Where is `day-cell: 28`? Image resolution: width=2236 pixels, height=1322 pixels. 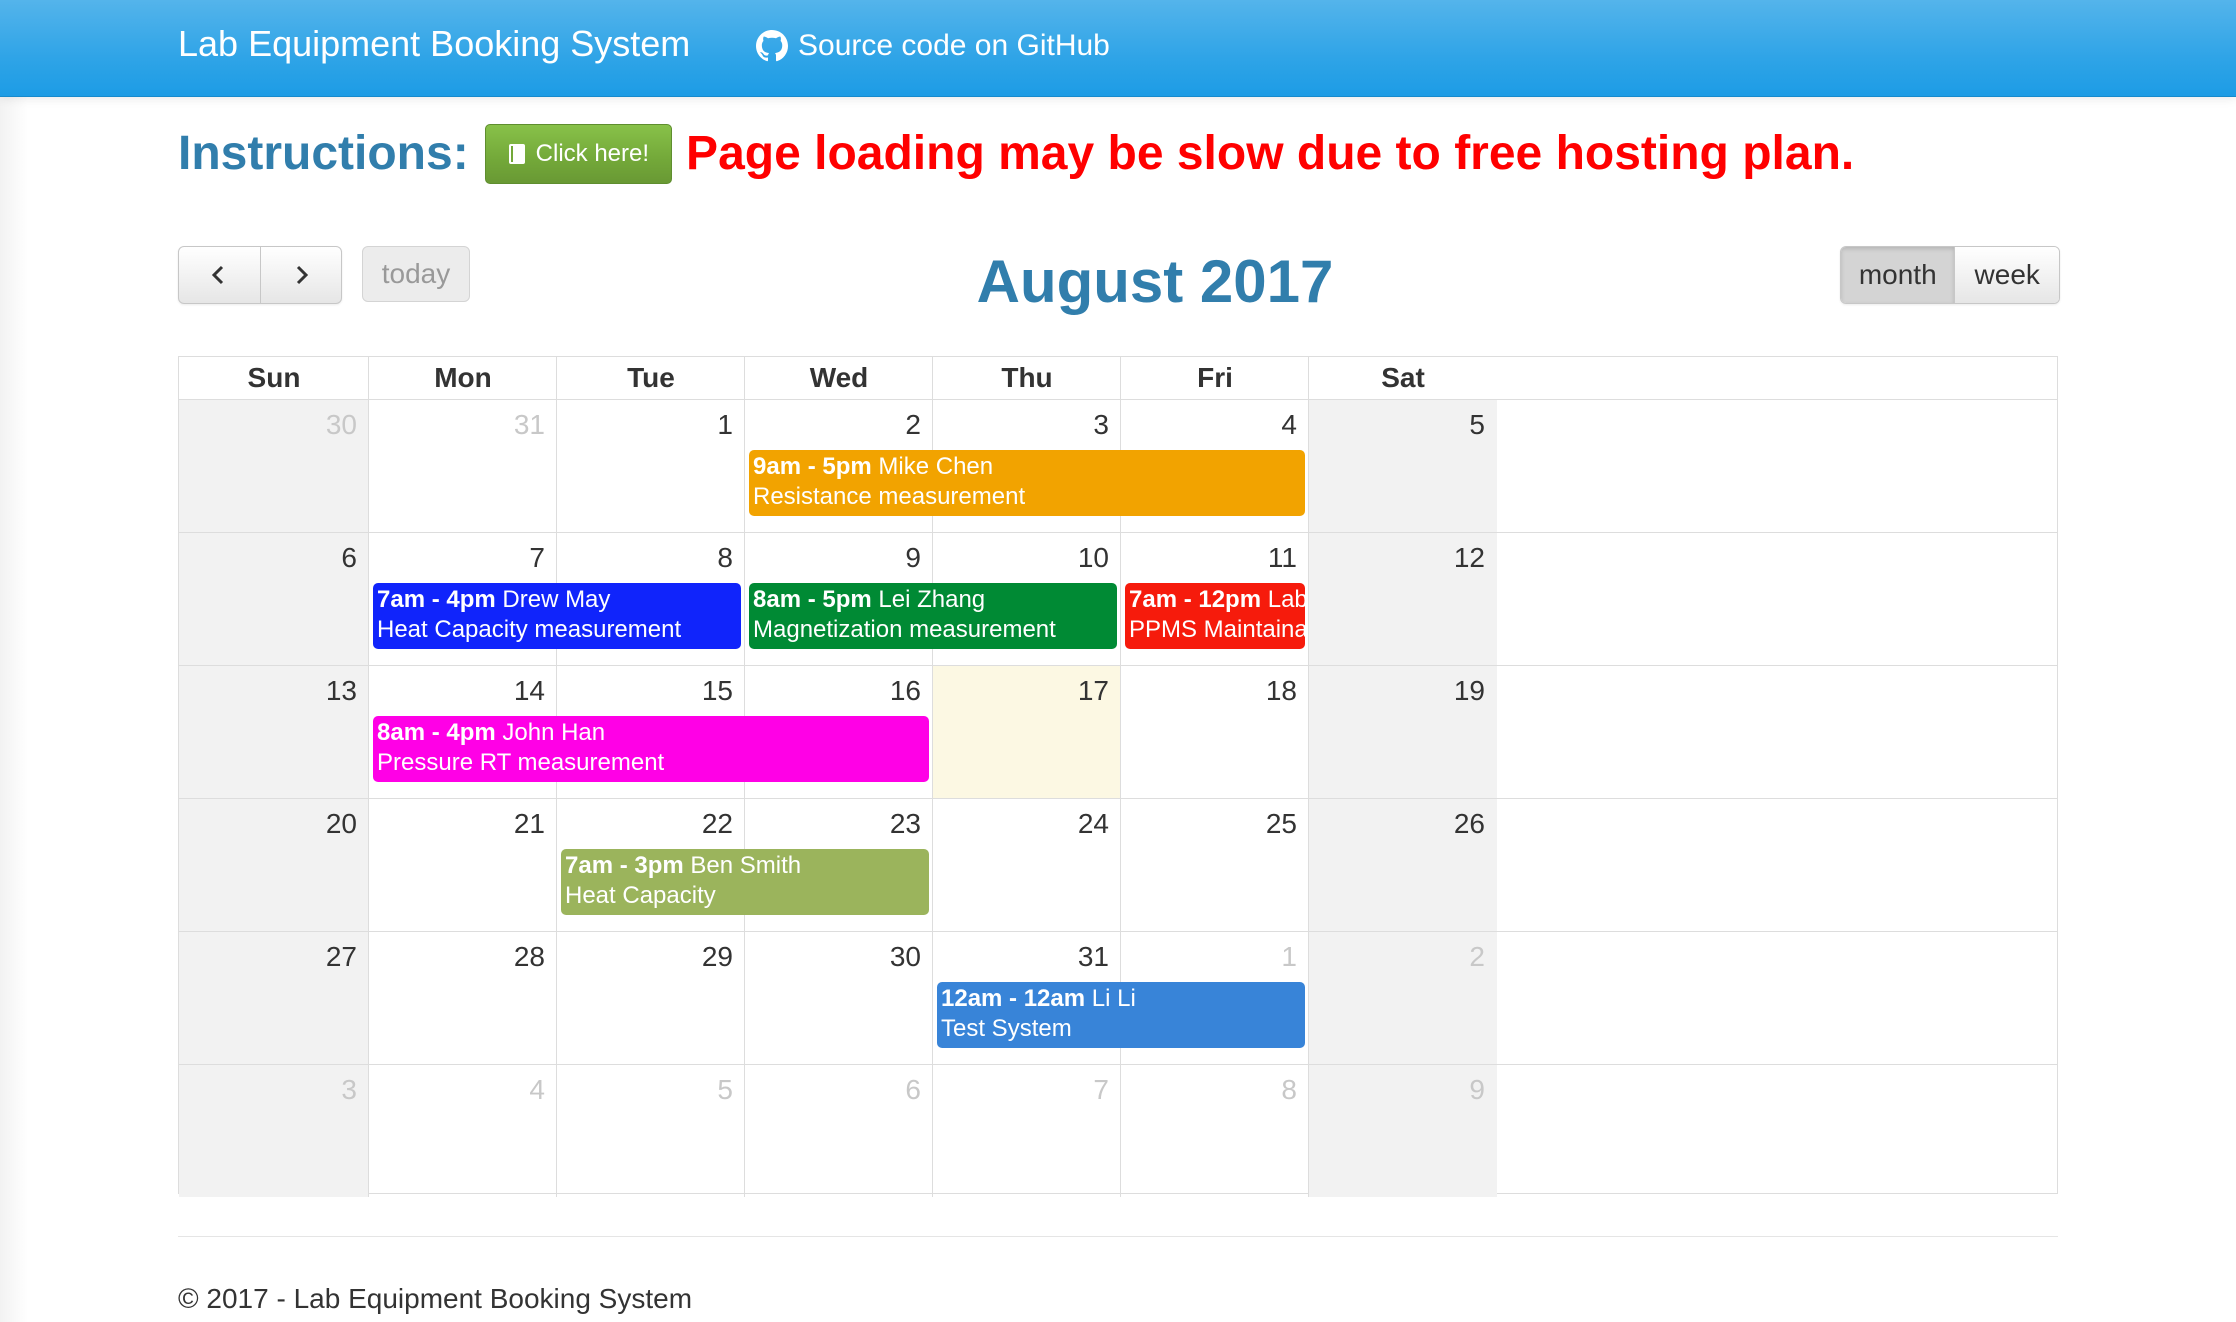 day-cell: 28 is located at coordinates (463, 998).